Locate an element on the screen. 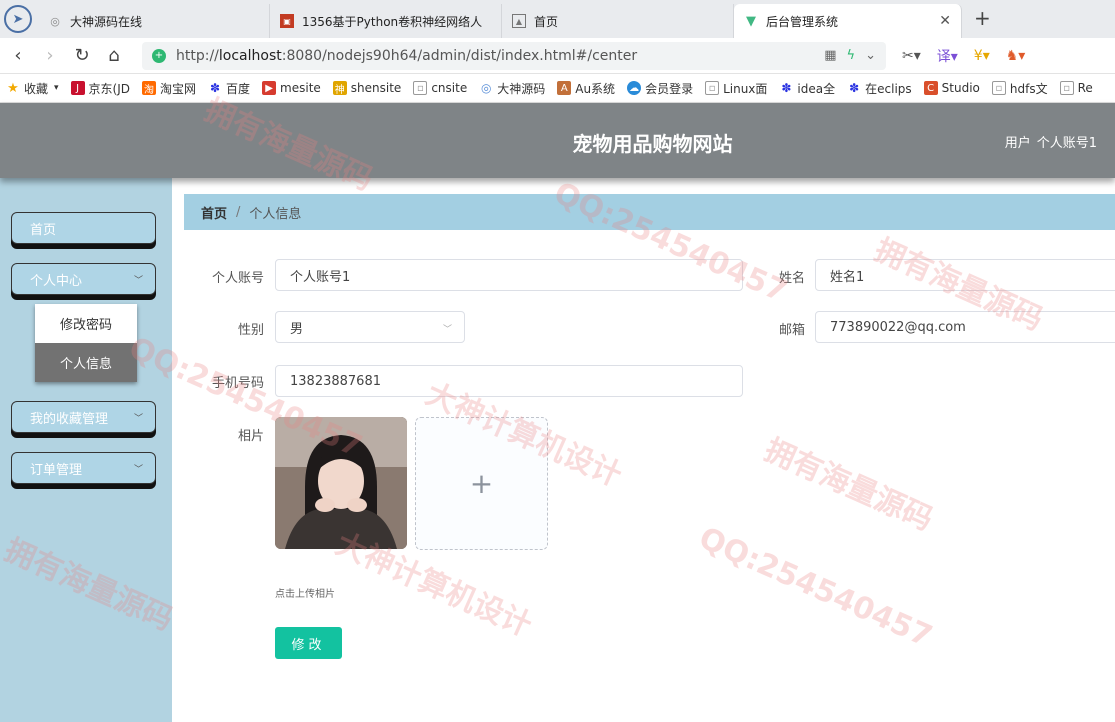 This screenshot has width=1115, height=722. sidebar-item-label: 个人中心 is located at coordinates (56, 281).